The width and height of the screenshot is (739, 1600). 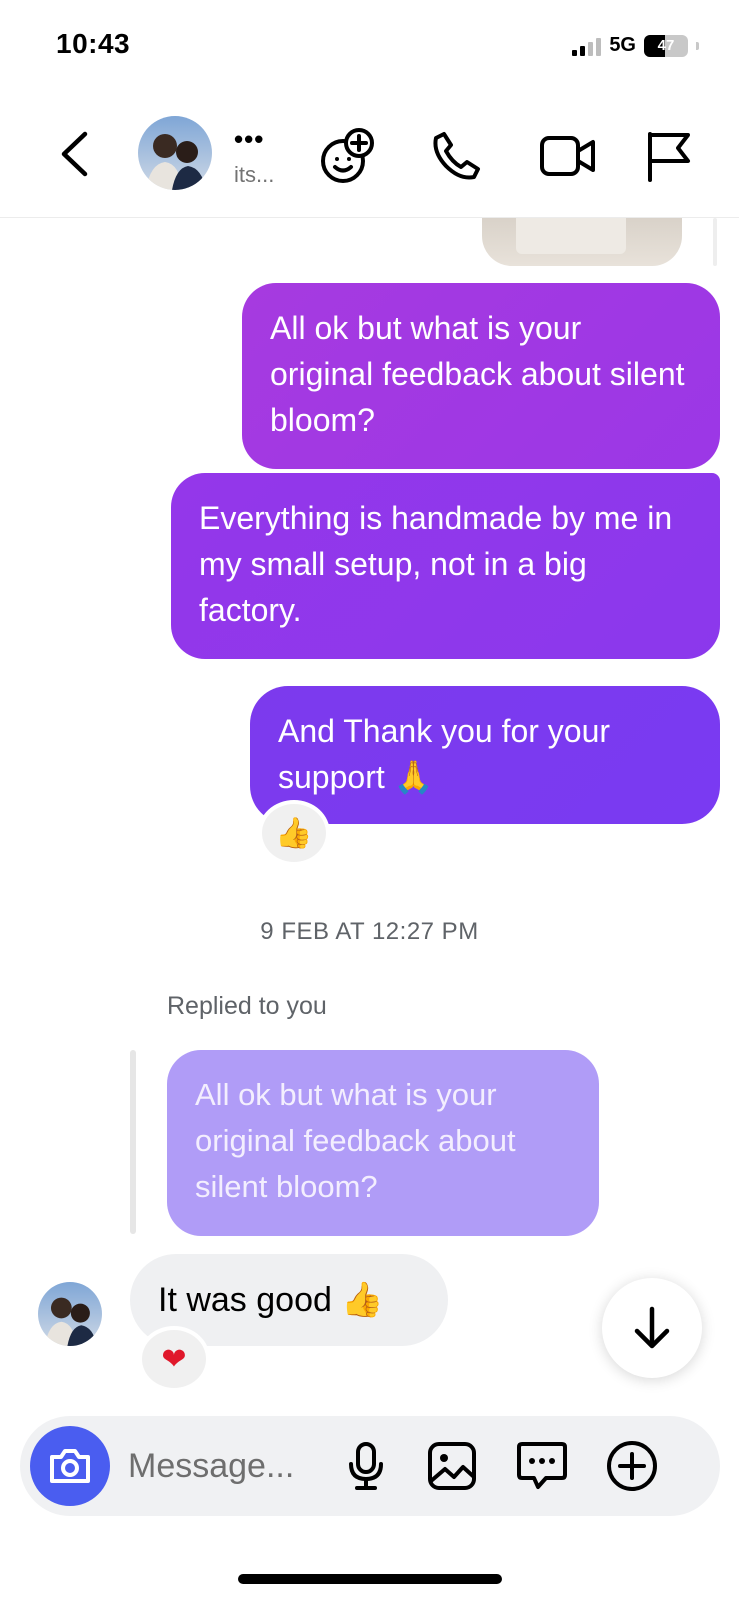 I want to click on message-input, so click(x=228, y=1466).